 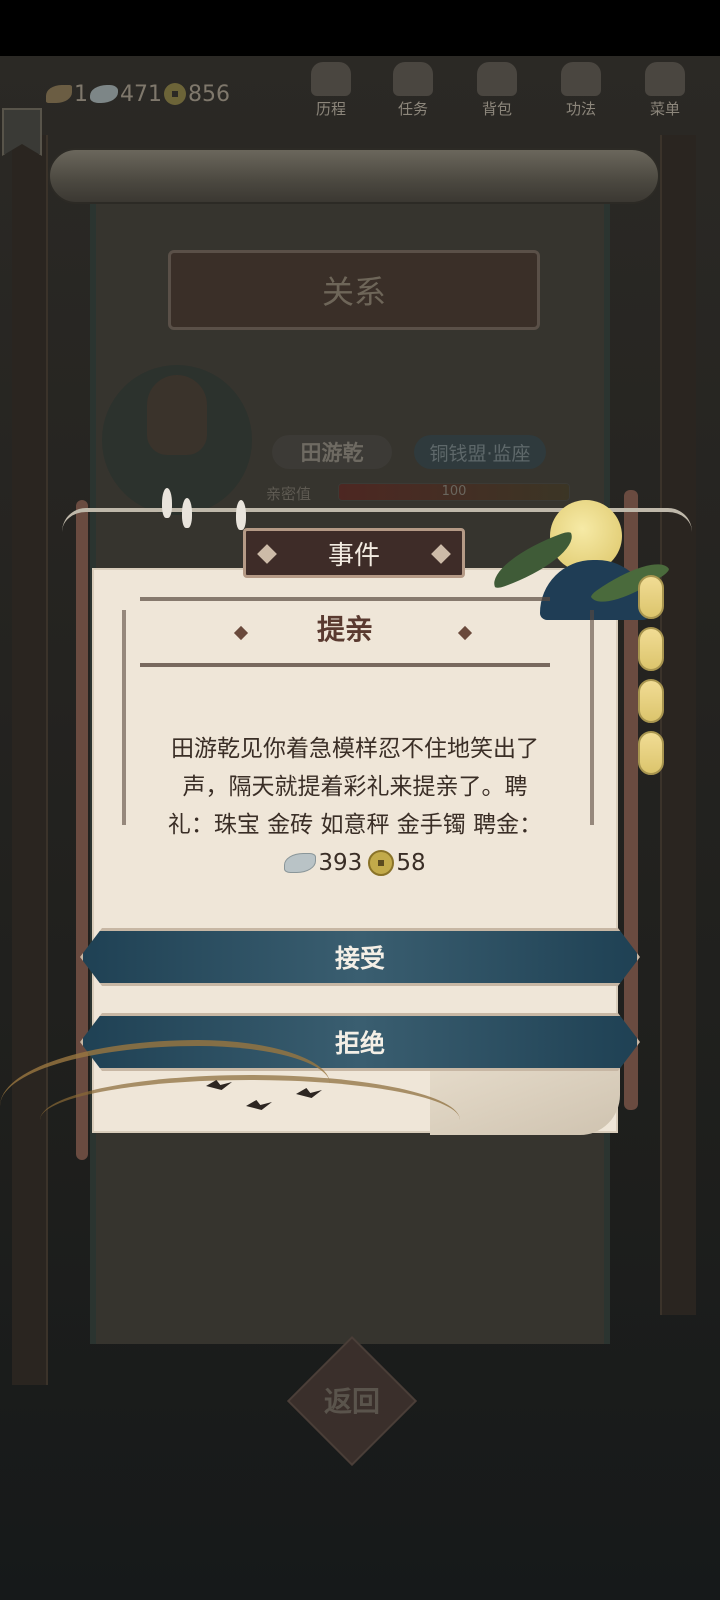 I want to click on intimacy-bar: 100, so click(x=454, y=492).